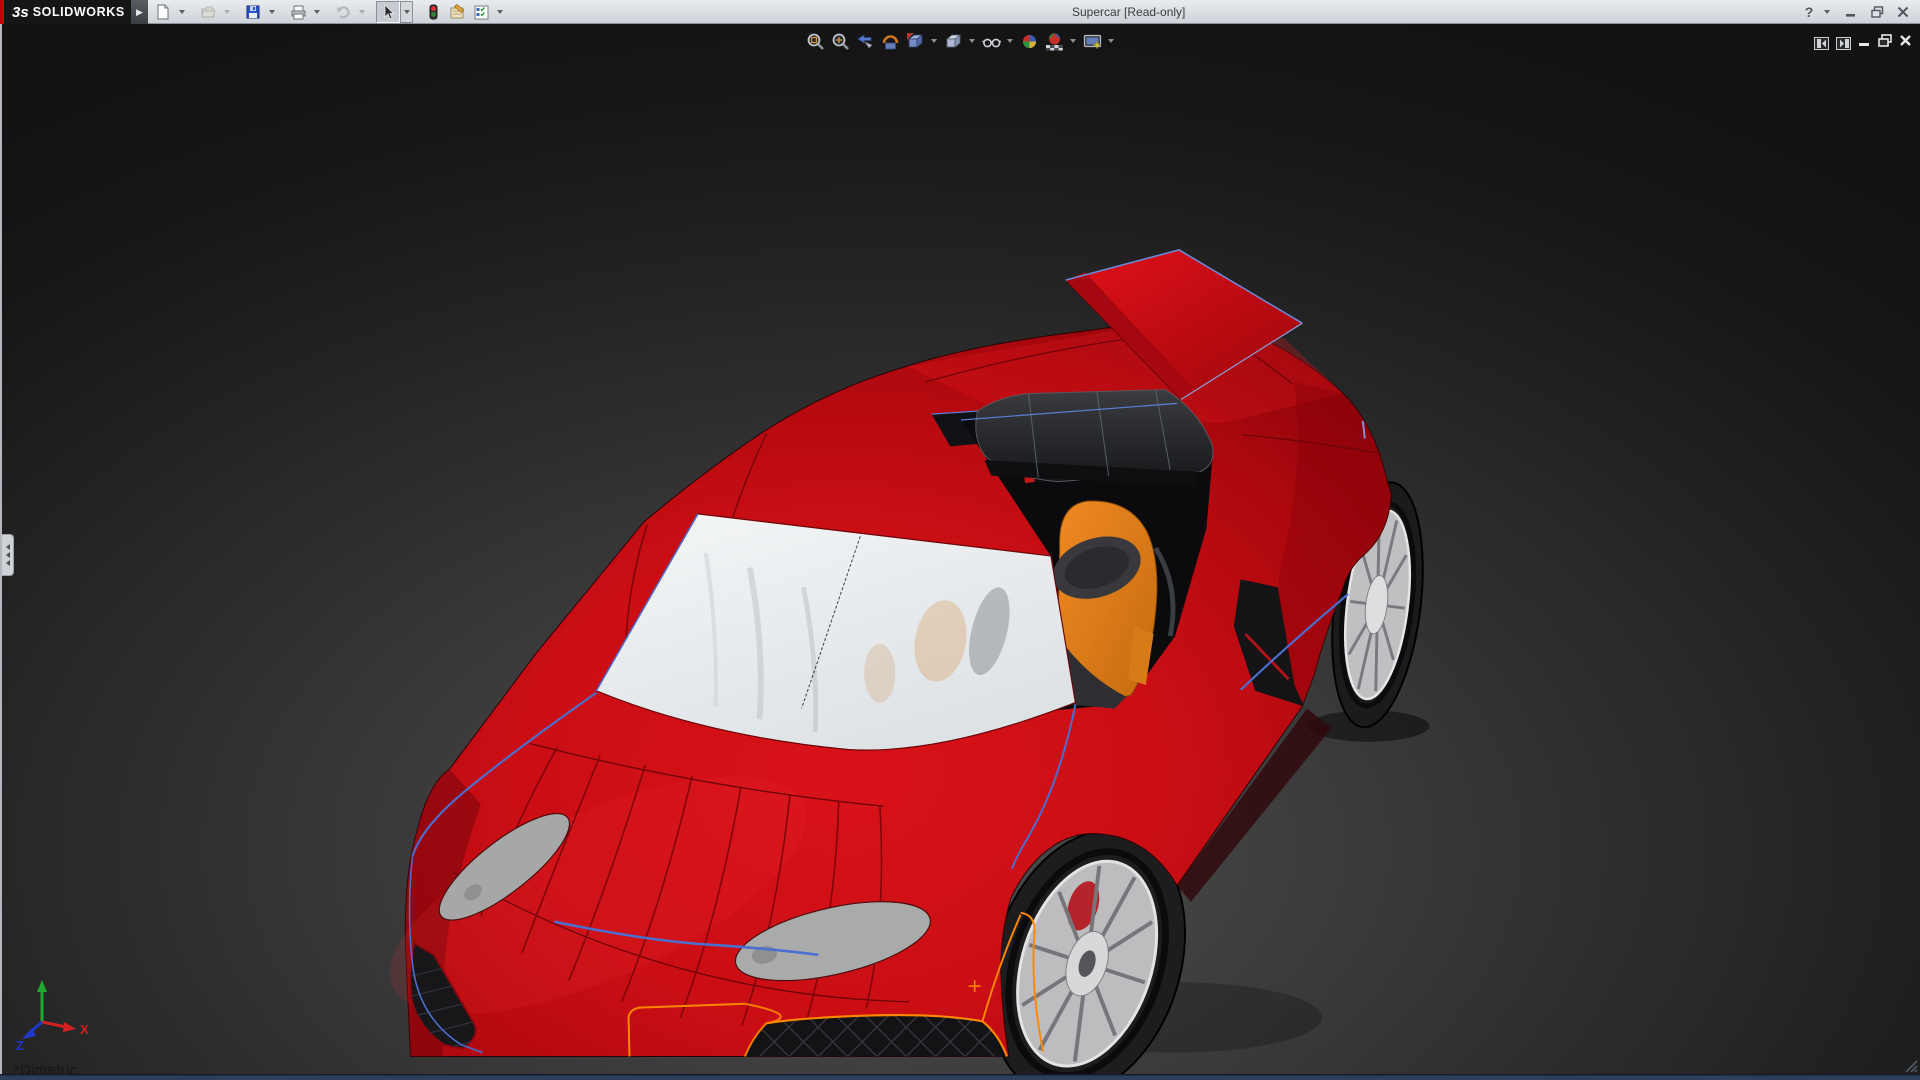 The height and width of the screenshot is (1080, 1920). Describe the element at coordinates (78, 12) in the screenshot. I see `logo-name: SOLIDWORKS` at that location.